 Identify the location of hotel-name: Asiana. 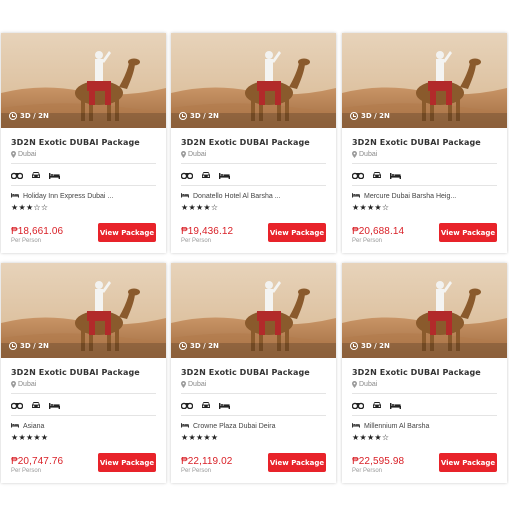
(83, 426).